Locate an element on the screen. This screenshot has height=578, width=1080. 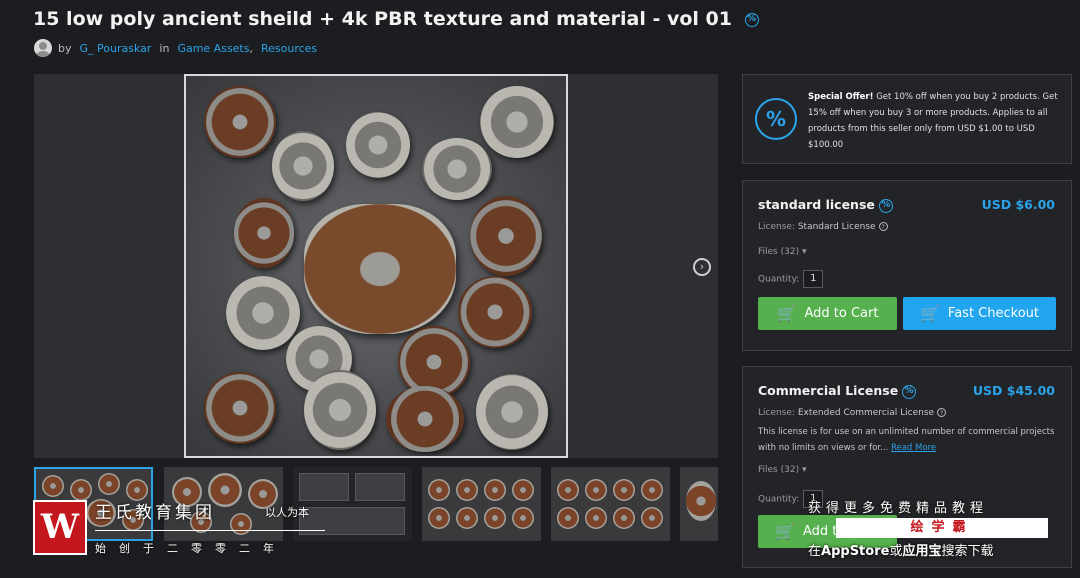
watermark-logo: W is located at coordinates (60, 527).